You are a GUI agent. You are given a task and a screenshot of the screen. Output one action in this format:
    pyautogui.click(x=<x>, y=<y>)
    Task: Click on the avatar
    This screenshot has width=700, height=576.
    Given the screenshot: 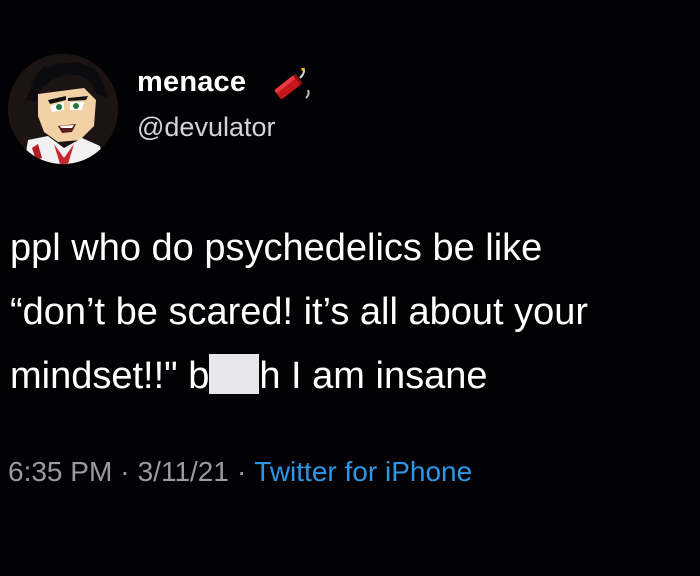 What is the action you would take?
    pyautogui.click(x=63, y=109)
    